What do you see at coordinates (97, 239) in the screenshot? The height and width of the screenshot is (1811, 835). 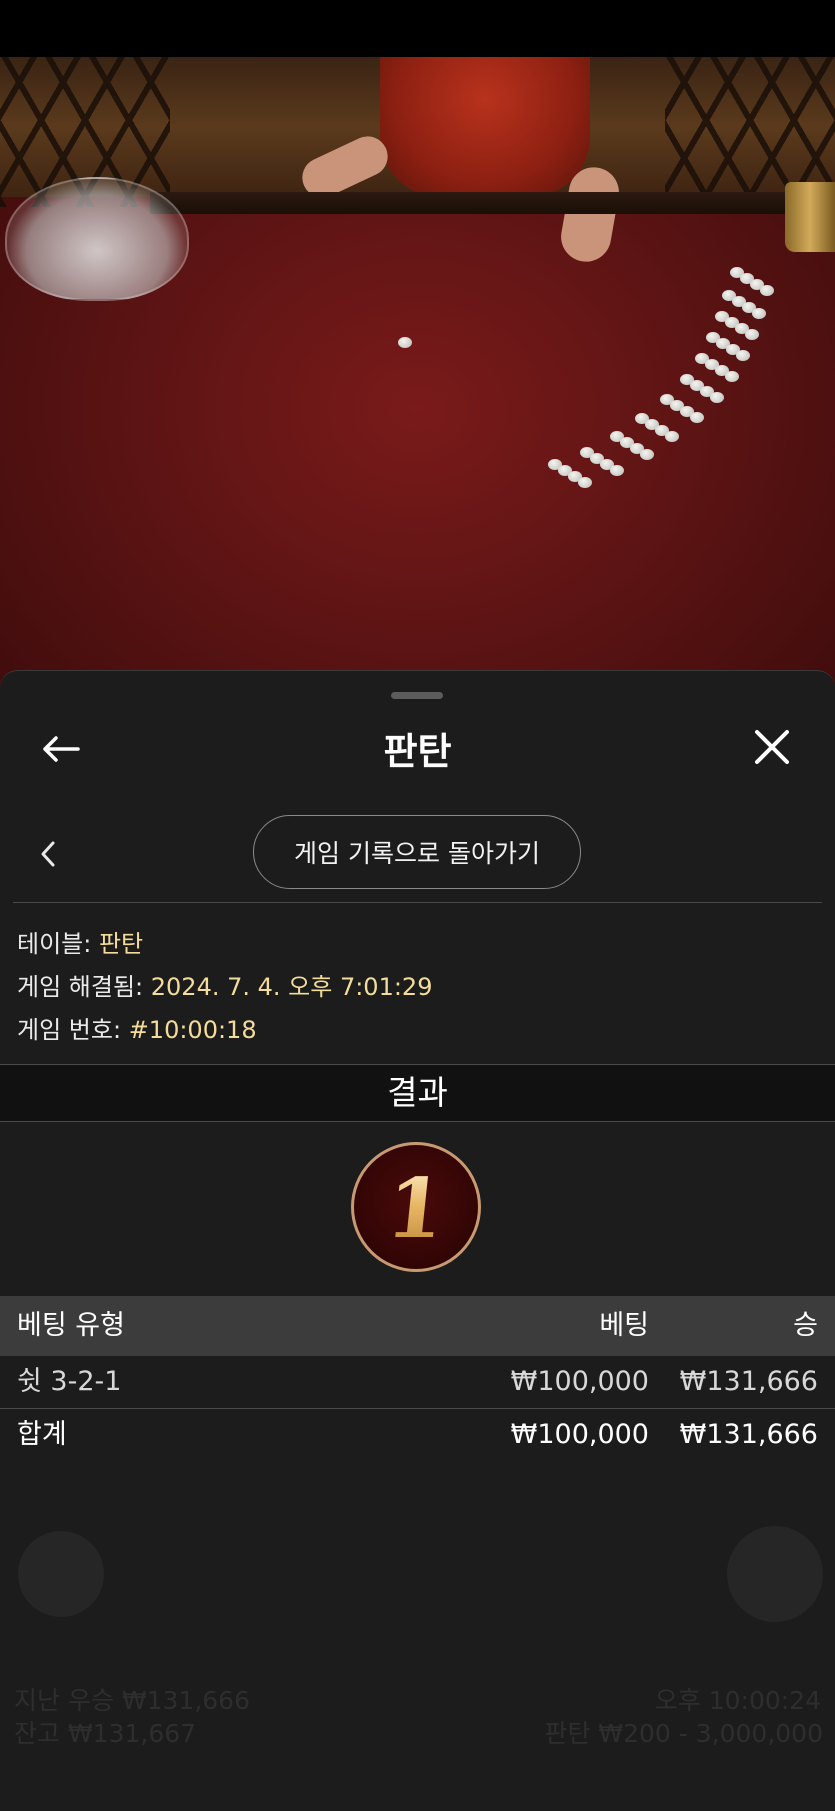 I see `bead-bowl` at bounding box center [97, 239].